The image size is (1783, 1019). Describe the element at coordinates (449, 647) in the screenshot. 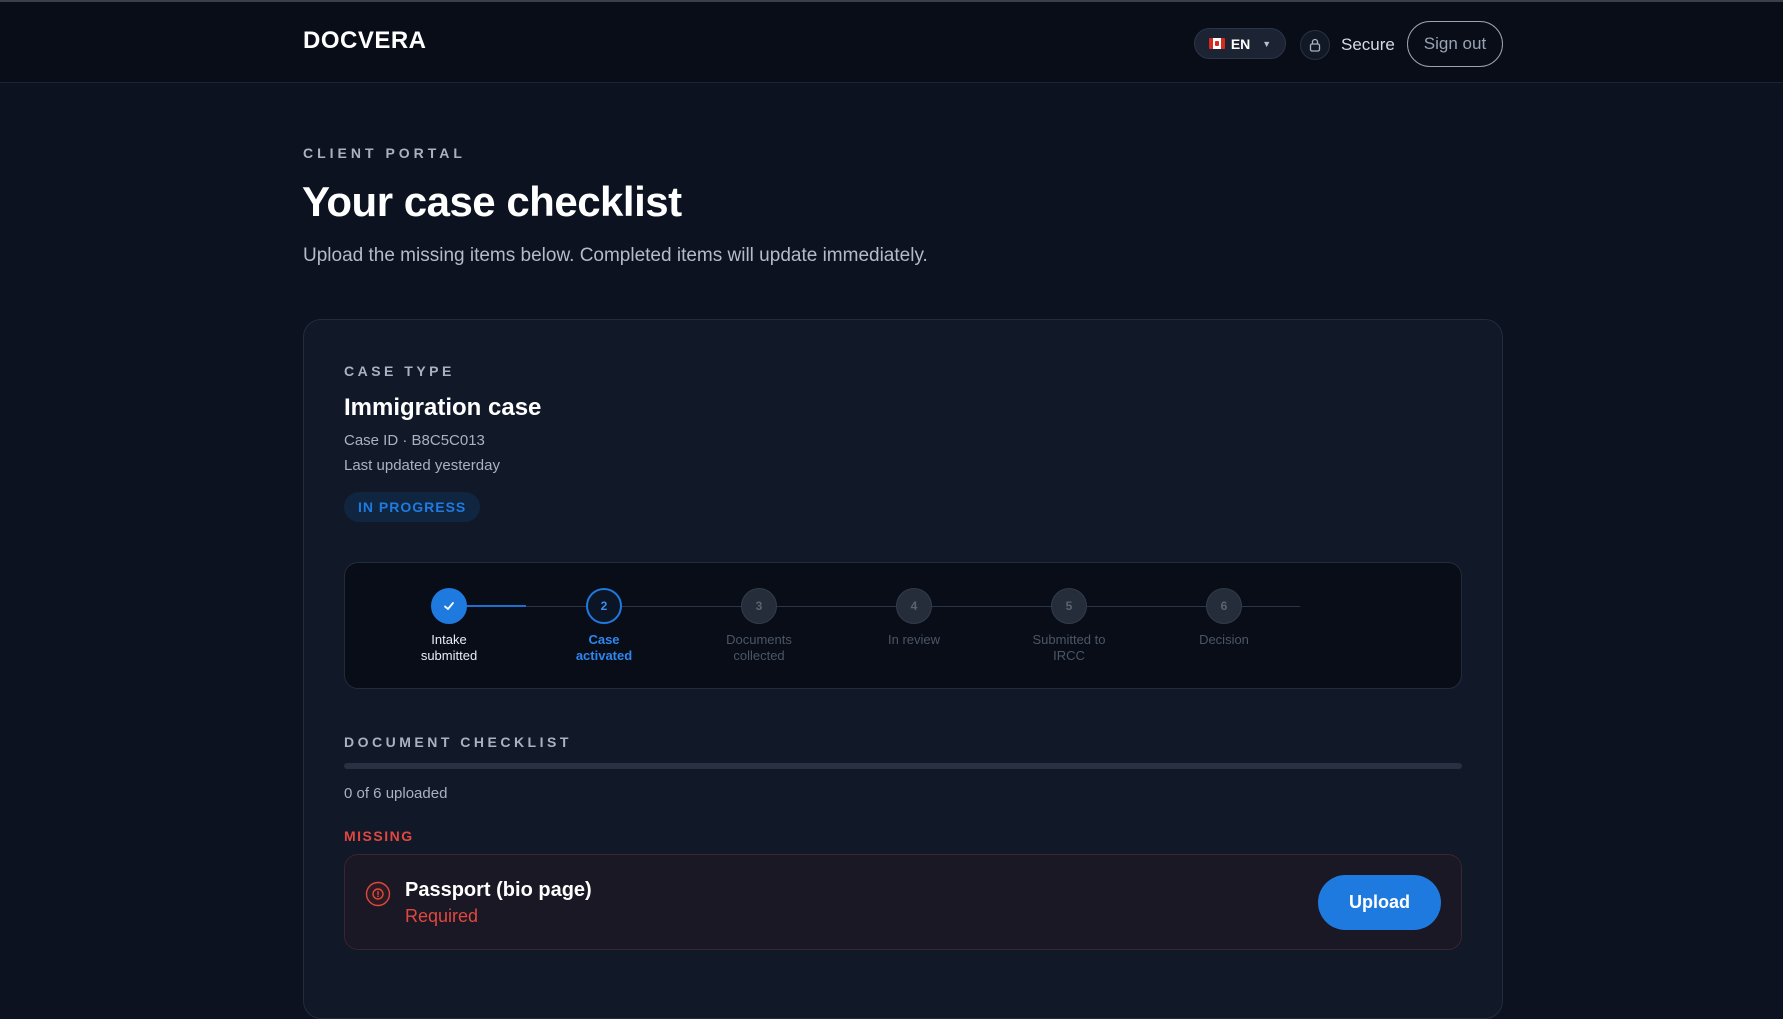

I see `step-label: Intake submitted` at that location.